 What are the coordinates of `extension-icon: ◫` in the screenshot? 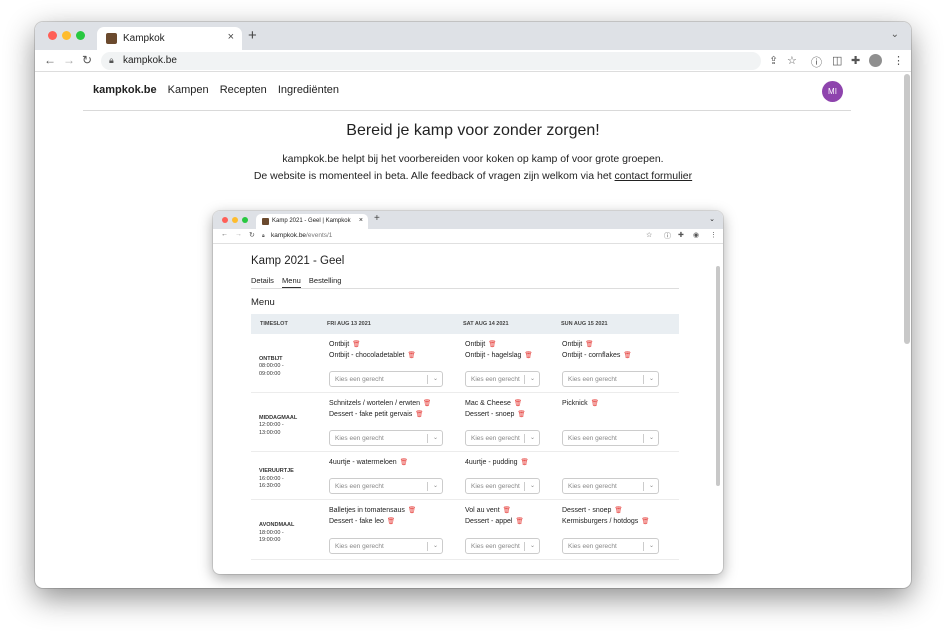 It's located at (837, 60).